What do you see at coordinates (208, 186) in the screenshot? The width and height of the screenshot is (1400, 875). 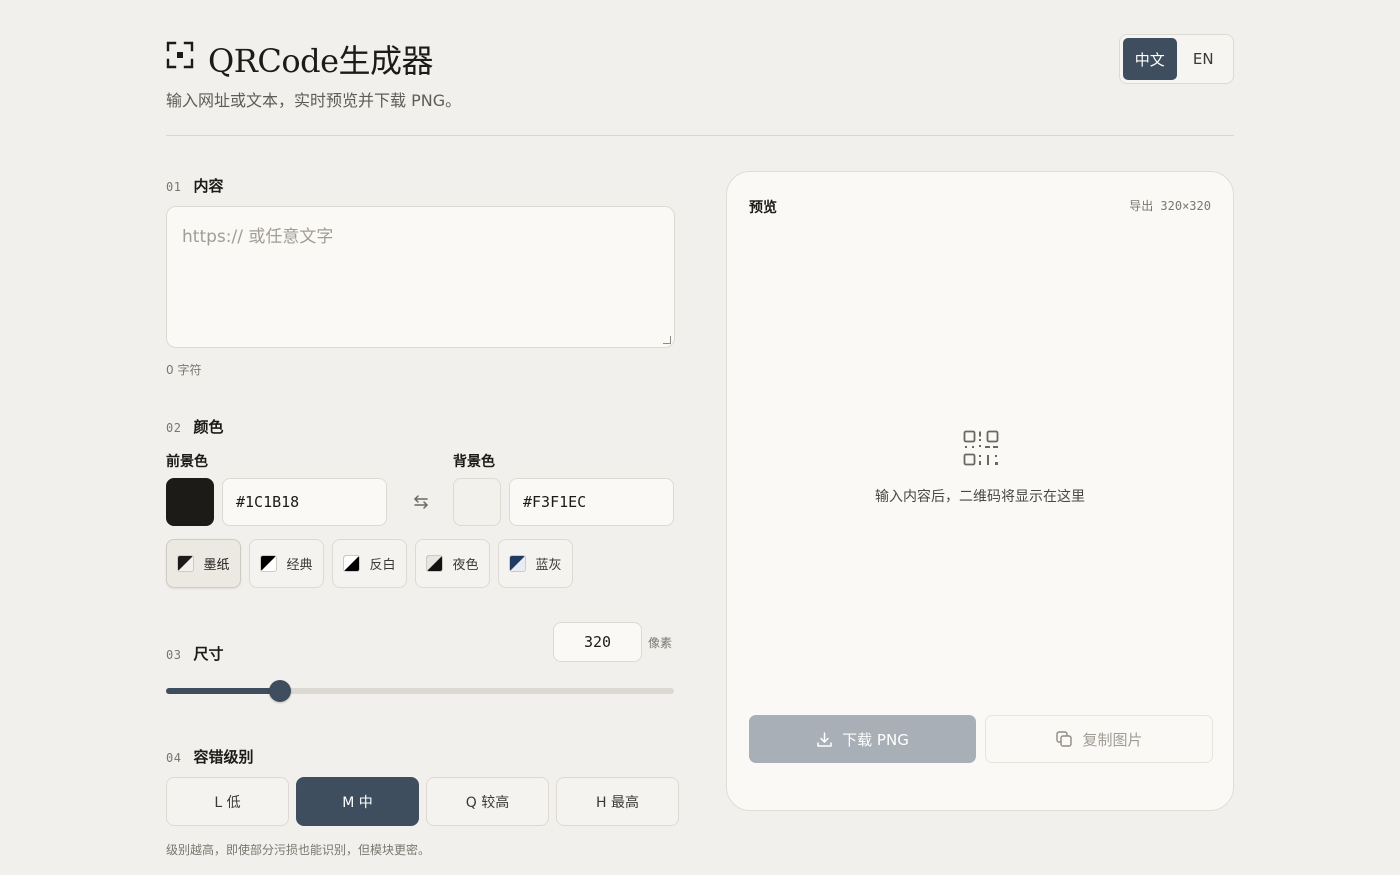 I see `section-name: 内容` at bounding box center [208, 186].